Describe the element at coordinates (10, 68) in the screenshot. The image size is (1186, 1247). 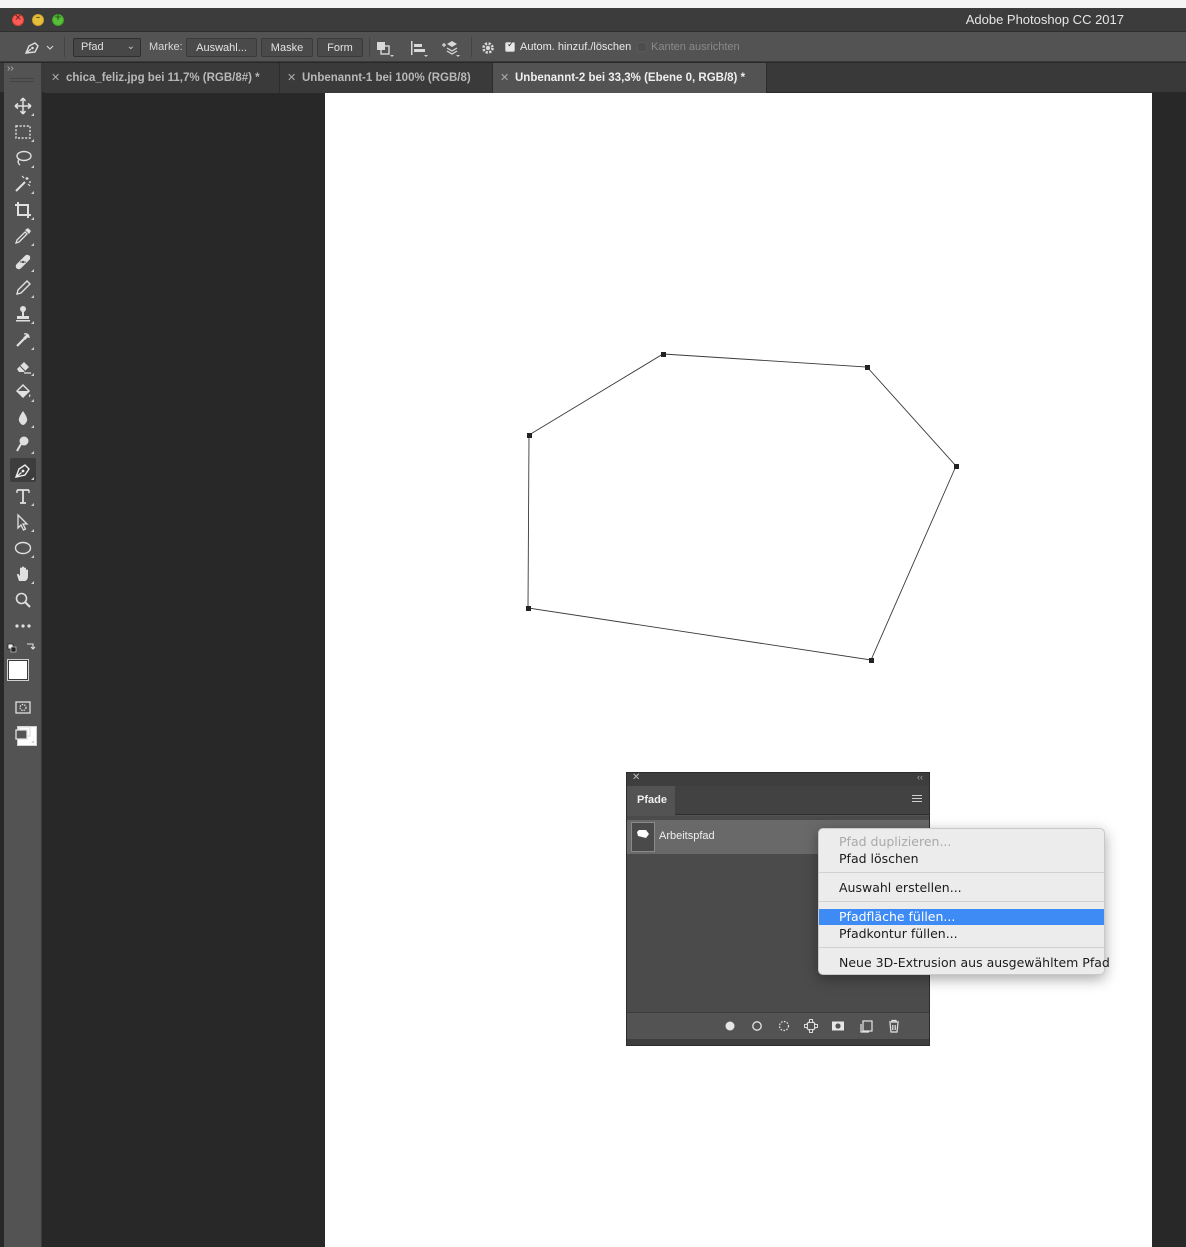
I see `collapse-panels-icon: ››` at that location.